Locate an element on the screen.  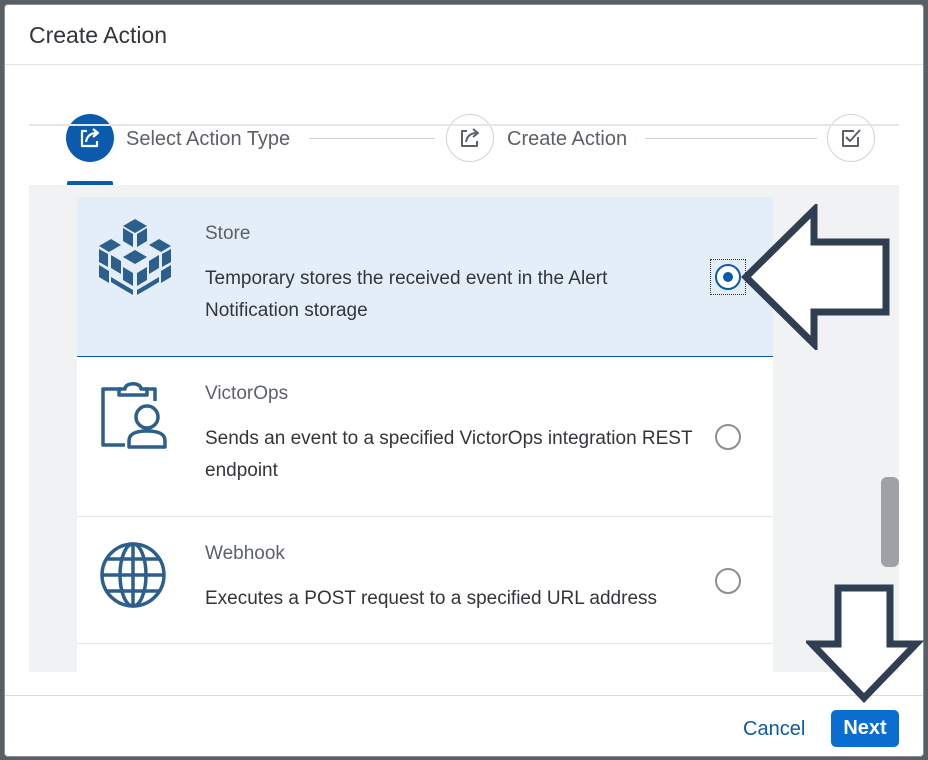
dialog-title: Create Action is located at coordinates (98, 35).